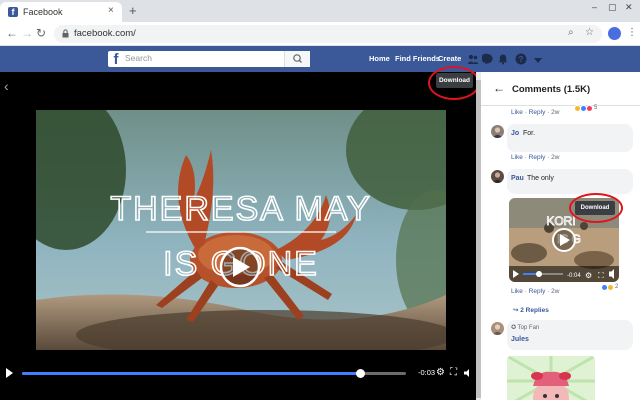 The height and width of the screenshot is (400, 640). I want to click on comment-play-button-icon, so click(564, 240).